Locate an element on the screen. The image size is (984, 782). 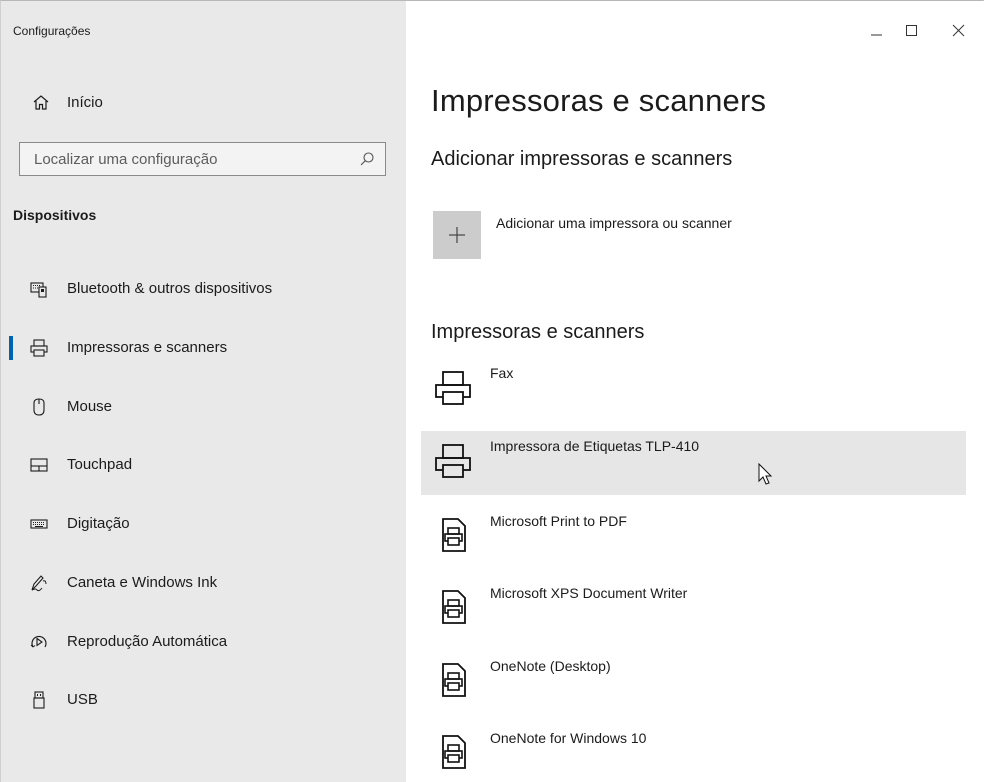
app-title: Configurações is located at coordinates (52, 31).